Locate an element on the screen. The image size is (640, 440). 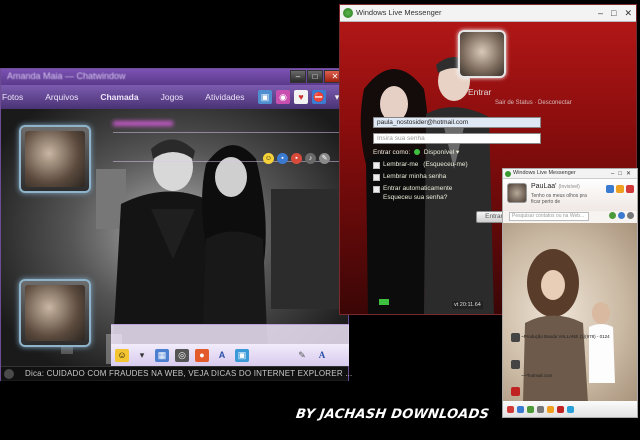
contact-list-titlebar: Windows Live Messenger –□✕ is located at coordinates (570, 174).